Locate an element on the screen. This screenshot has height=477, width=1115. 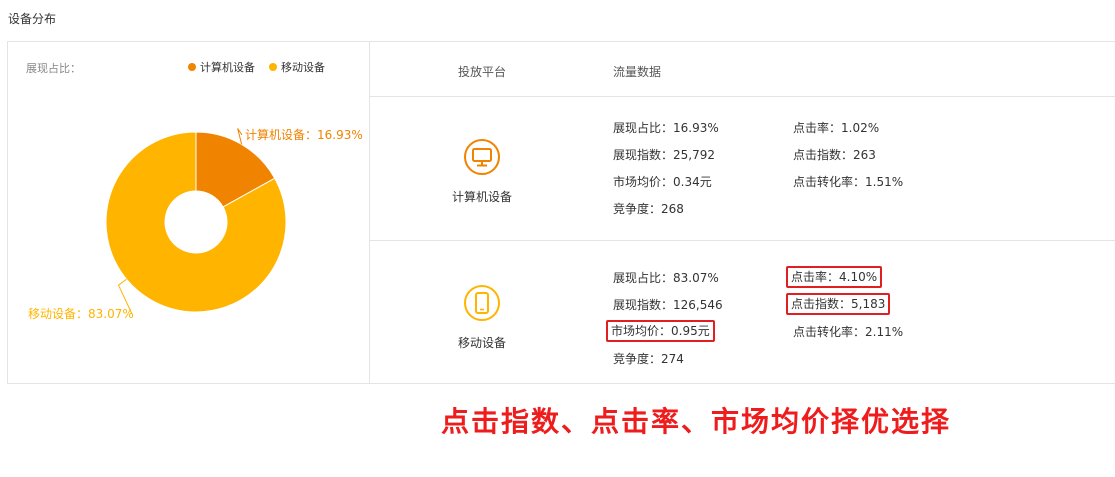
pie-data-label-pc: 计算机设备：16.93% is located at coordinates (304, 134).